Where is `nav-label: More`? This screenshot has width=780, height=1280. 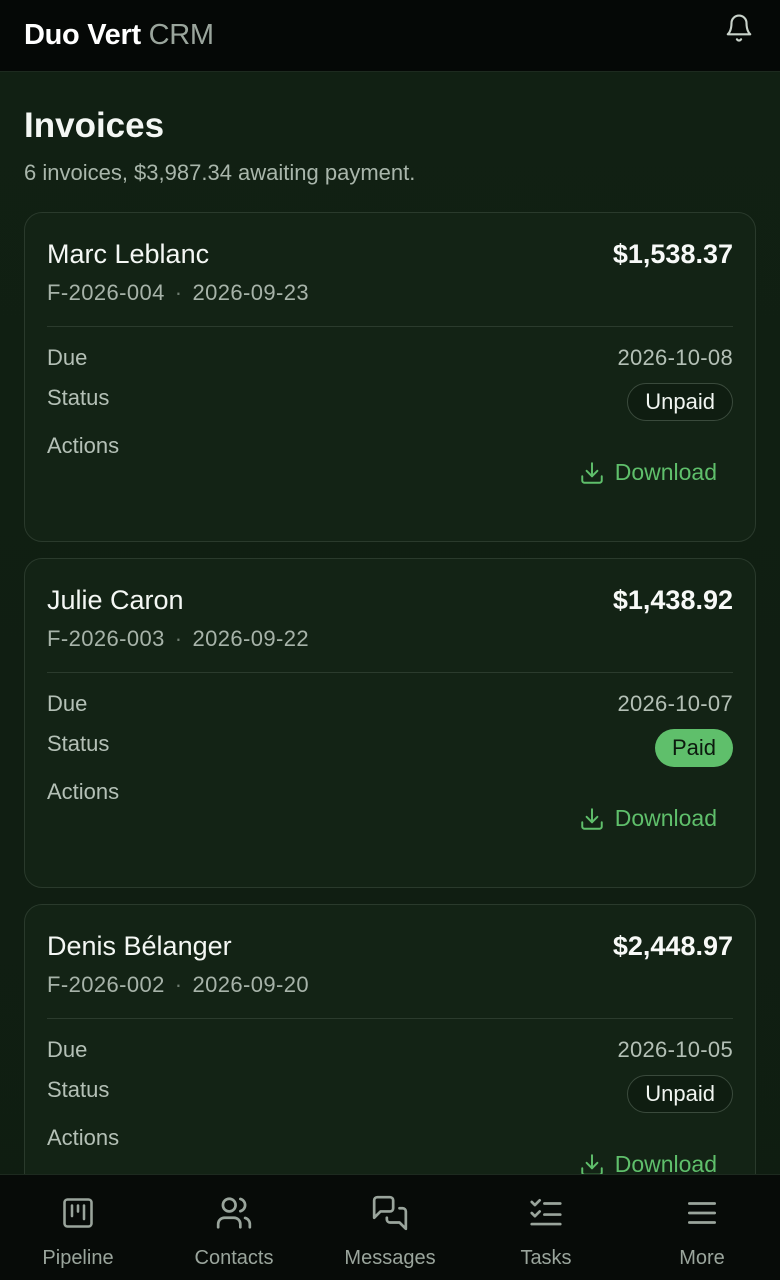
nav-label: More is located at coordinates (702, 1258).